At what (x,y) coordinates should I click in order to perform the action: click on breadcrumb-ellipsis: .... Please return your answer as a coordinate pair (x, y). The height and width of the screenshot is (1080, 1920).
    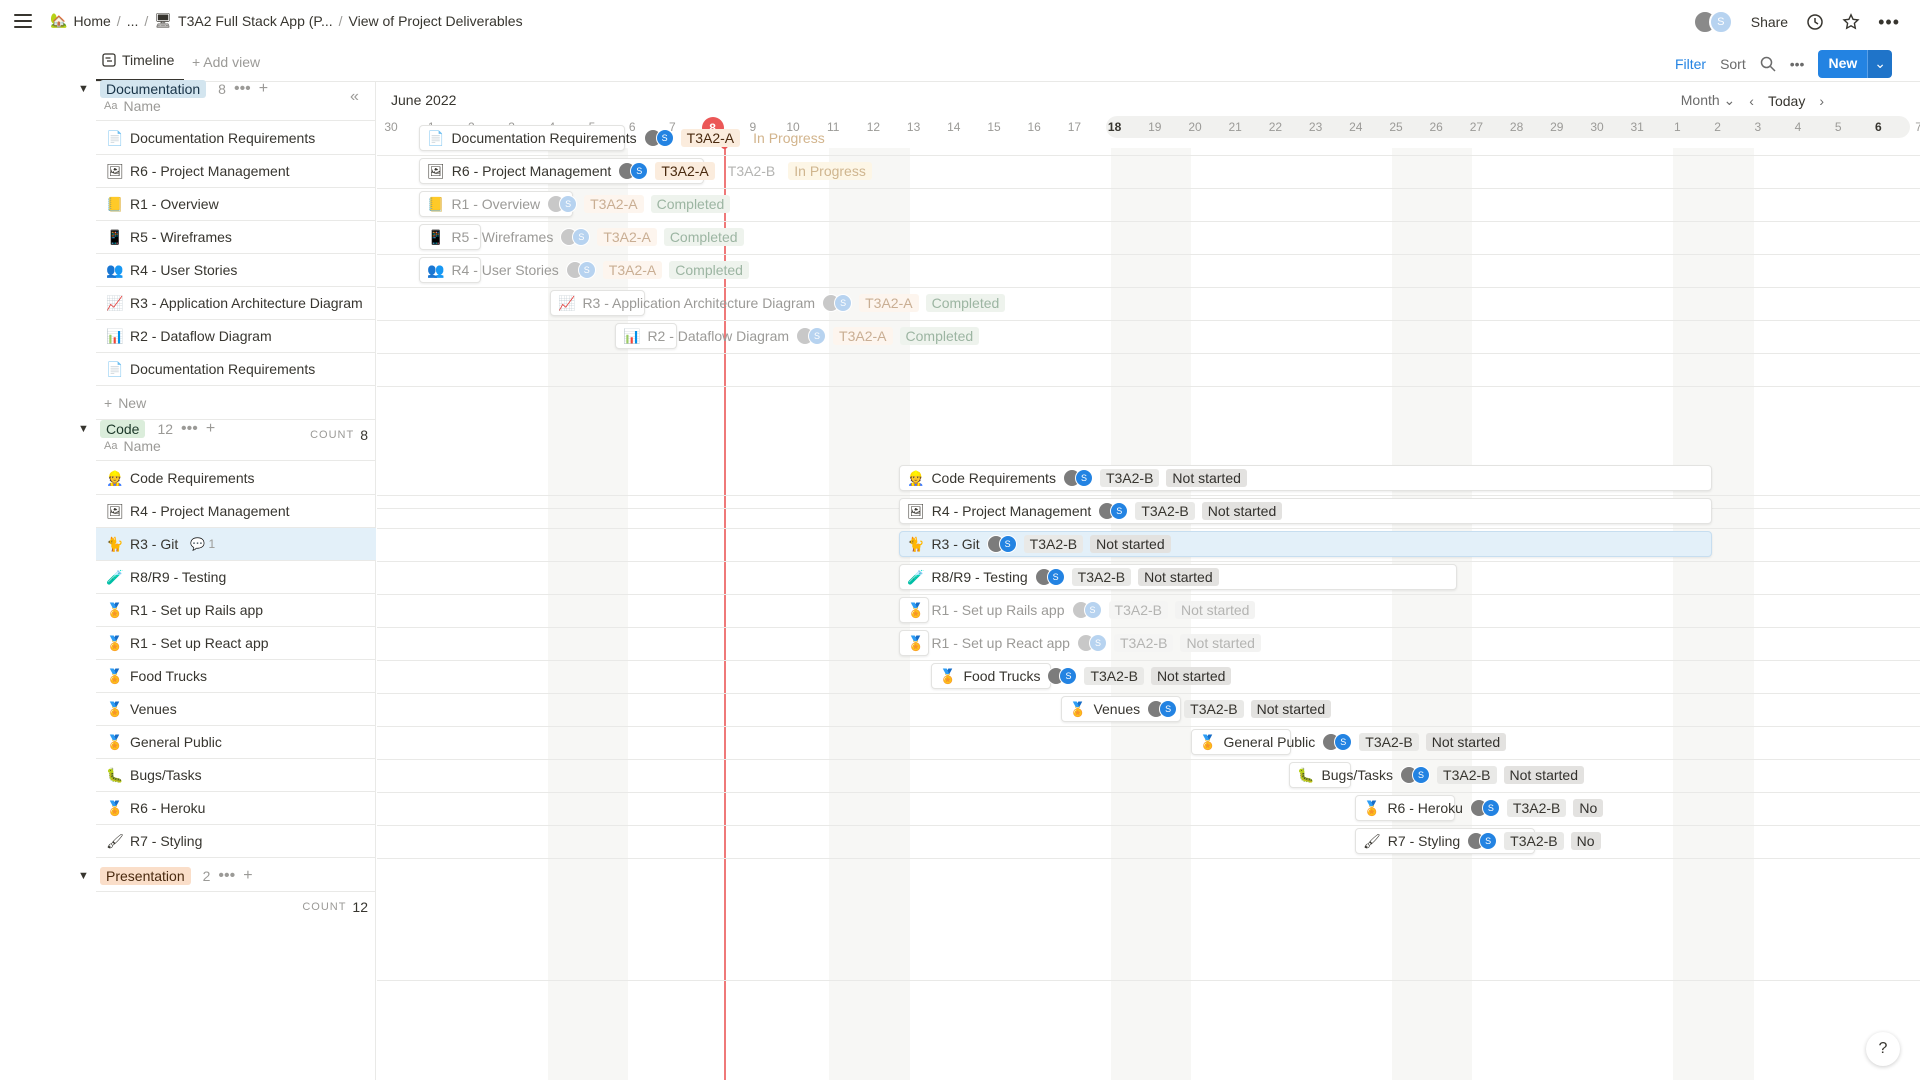
    Looking at the image, I should click on (133, 21).